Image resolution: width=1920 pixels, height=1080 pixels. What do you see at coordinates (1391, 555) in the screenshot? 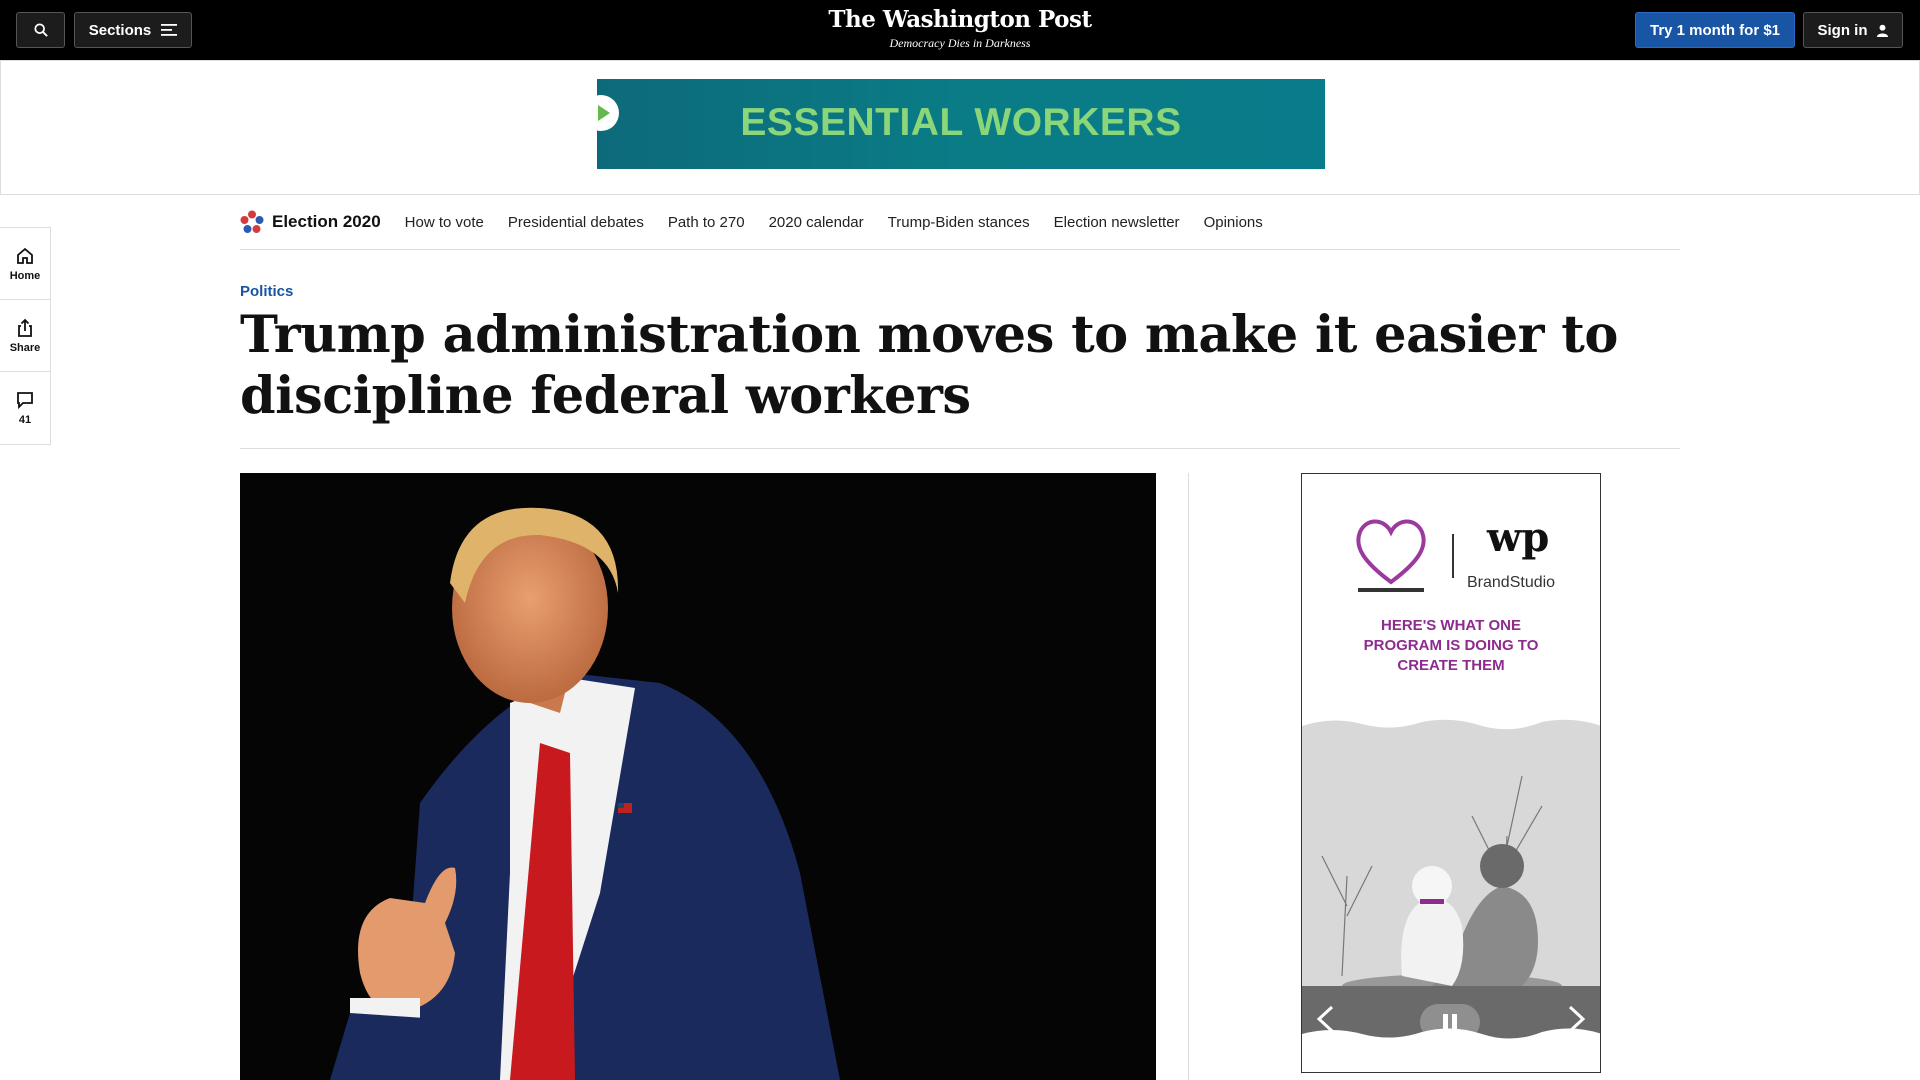
I see `purple-leash-logo` at bounding box center [1391, 555].